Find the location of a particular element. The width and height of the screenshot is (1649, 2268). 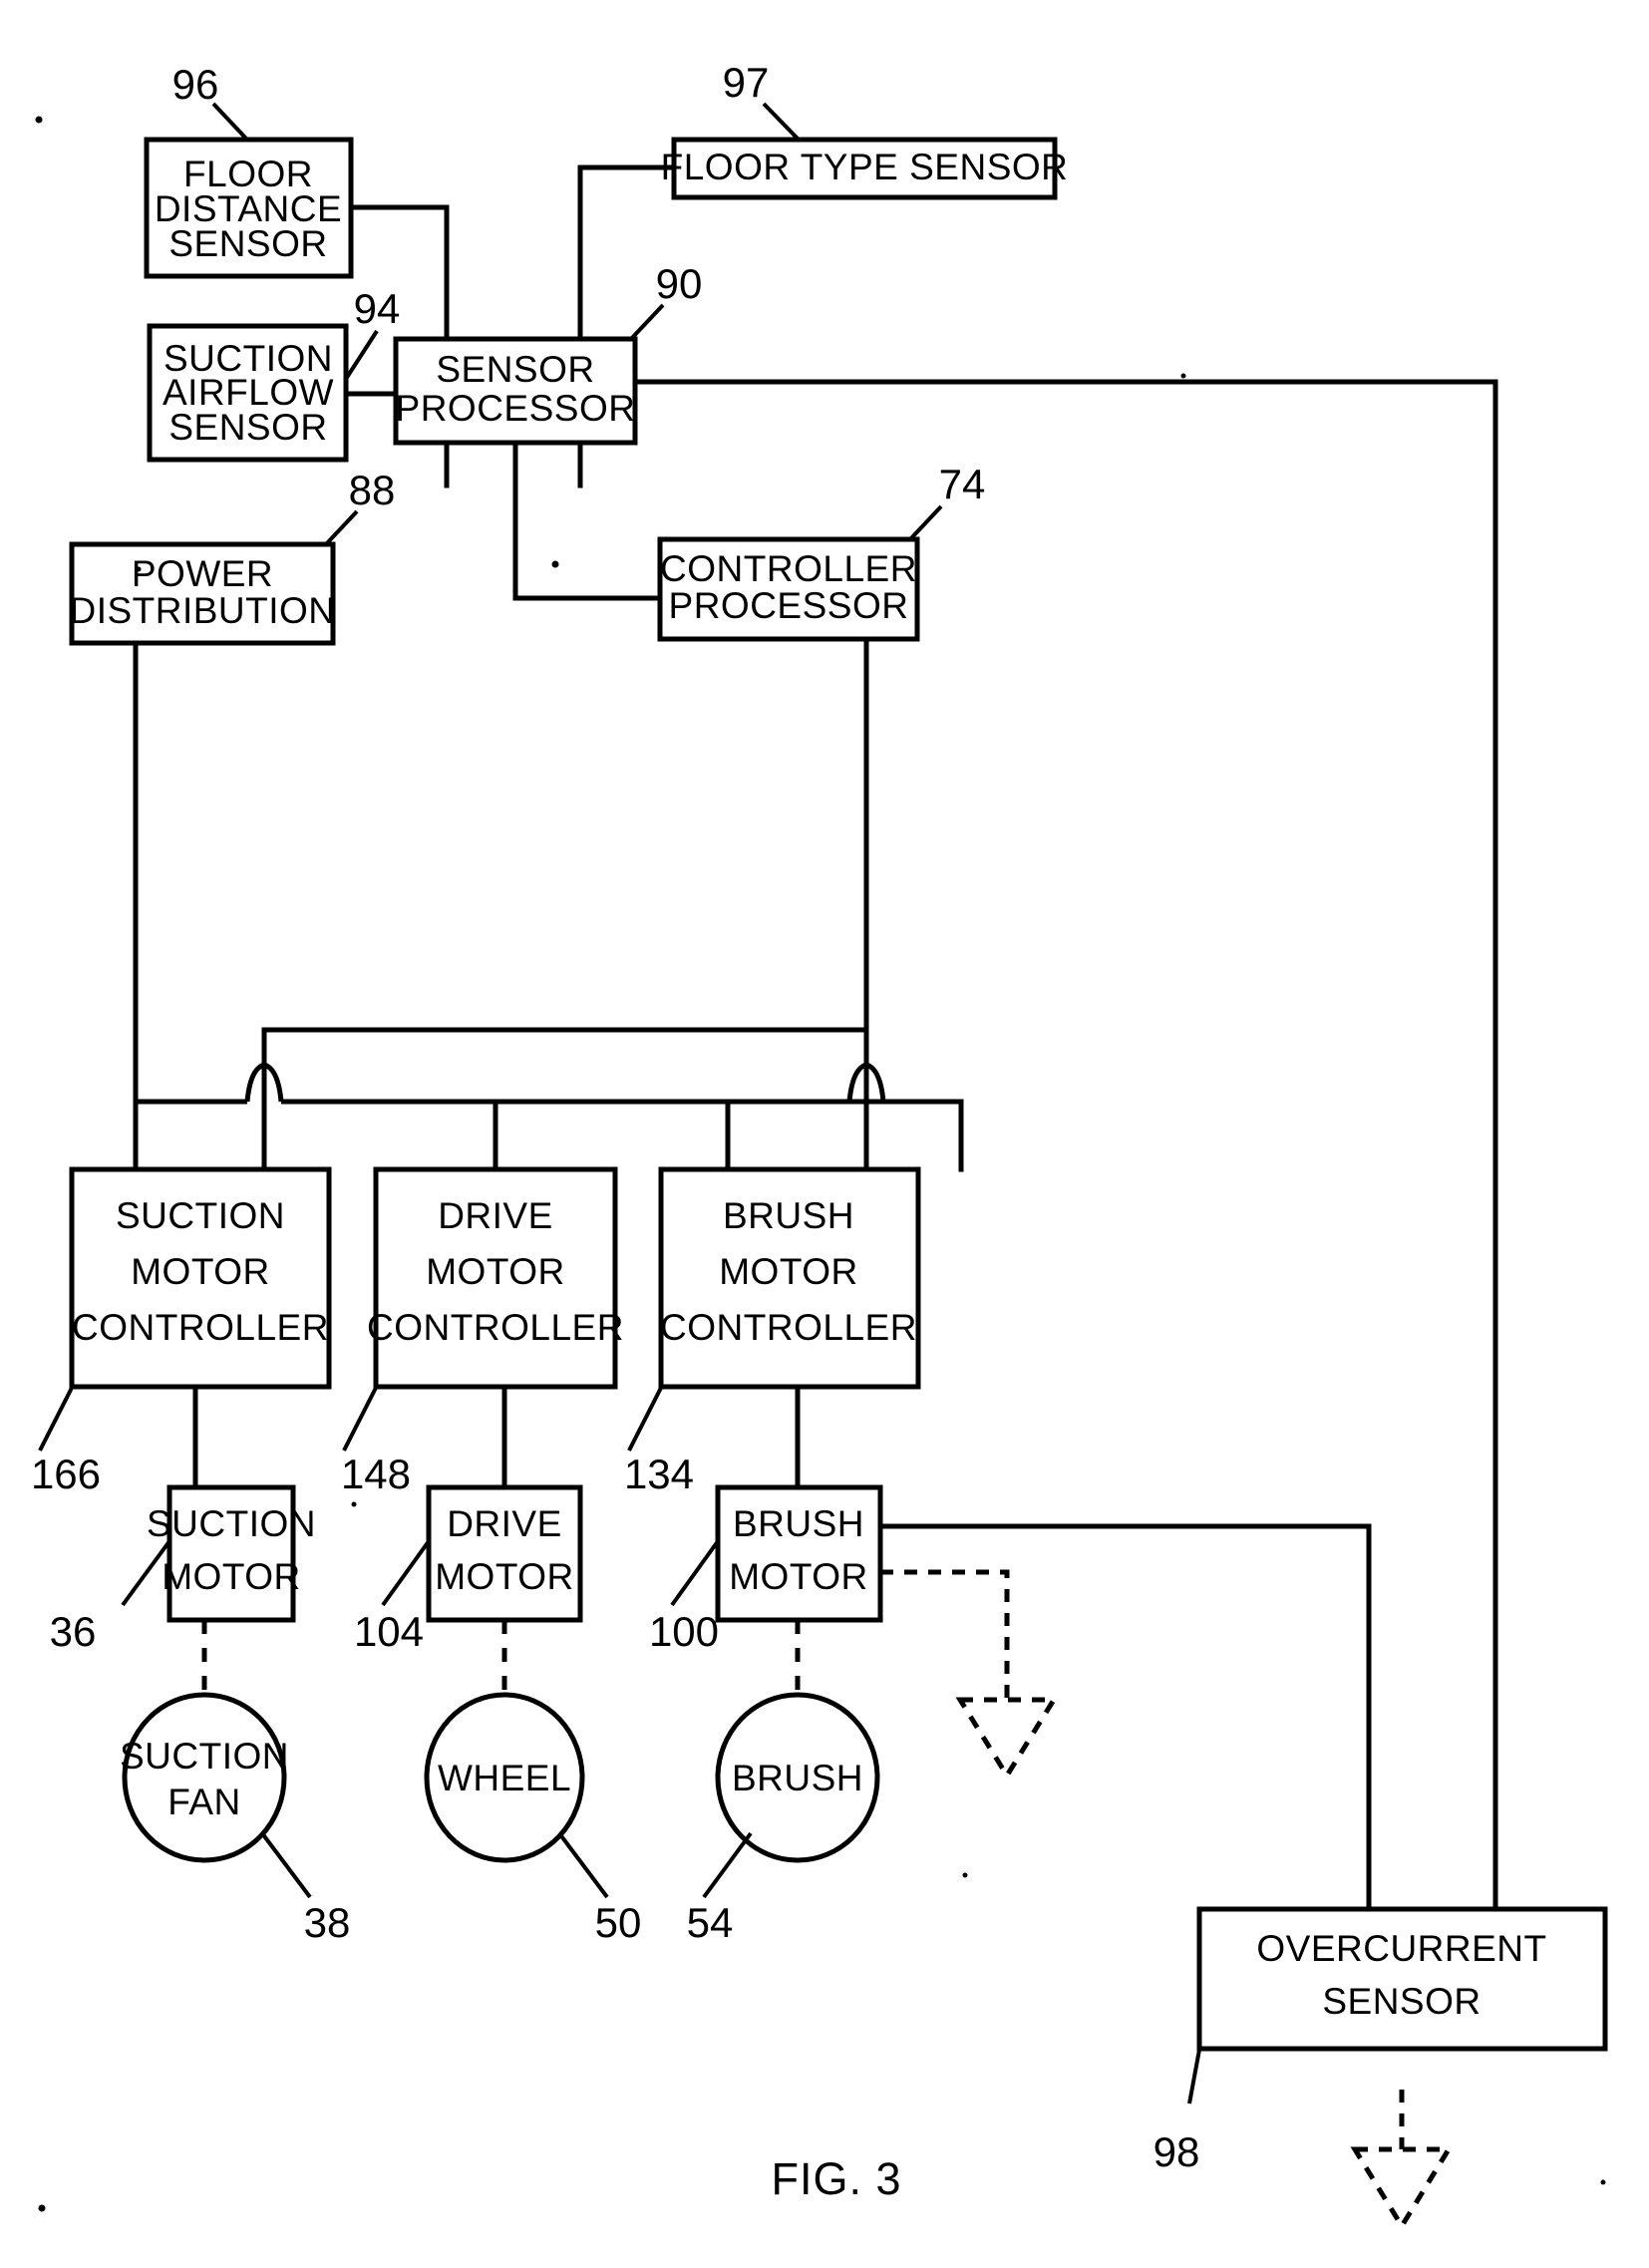

reference-numeral-38: 38 is located at coordinates (327, 1922).